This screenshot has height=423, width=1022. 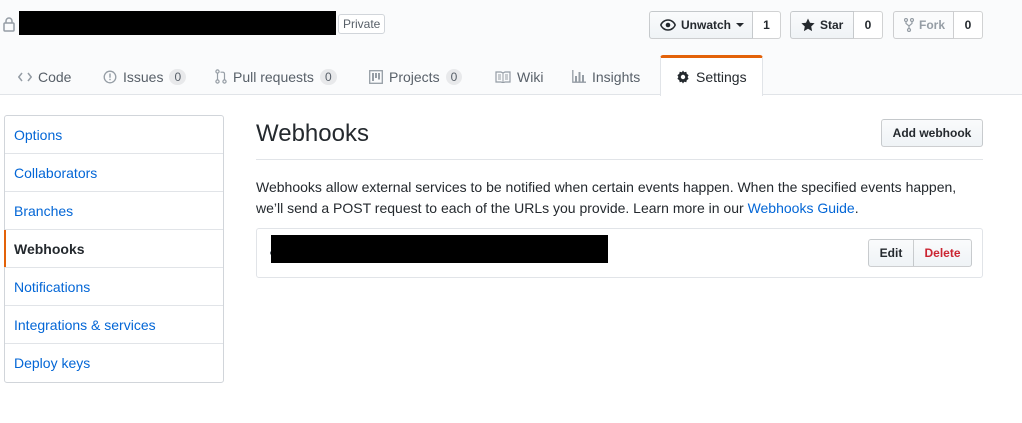 I want to click on description-end: ., so click(x=856, y=208).